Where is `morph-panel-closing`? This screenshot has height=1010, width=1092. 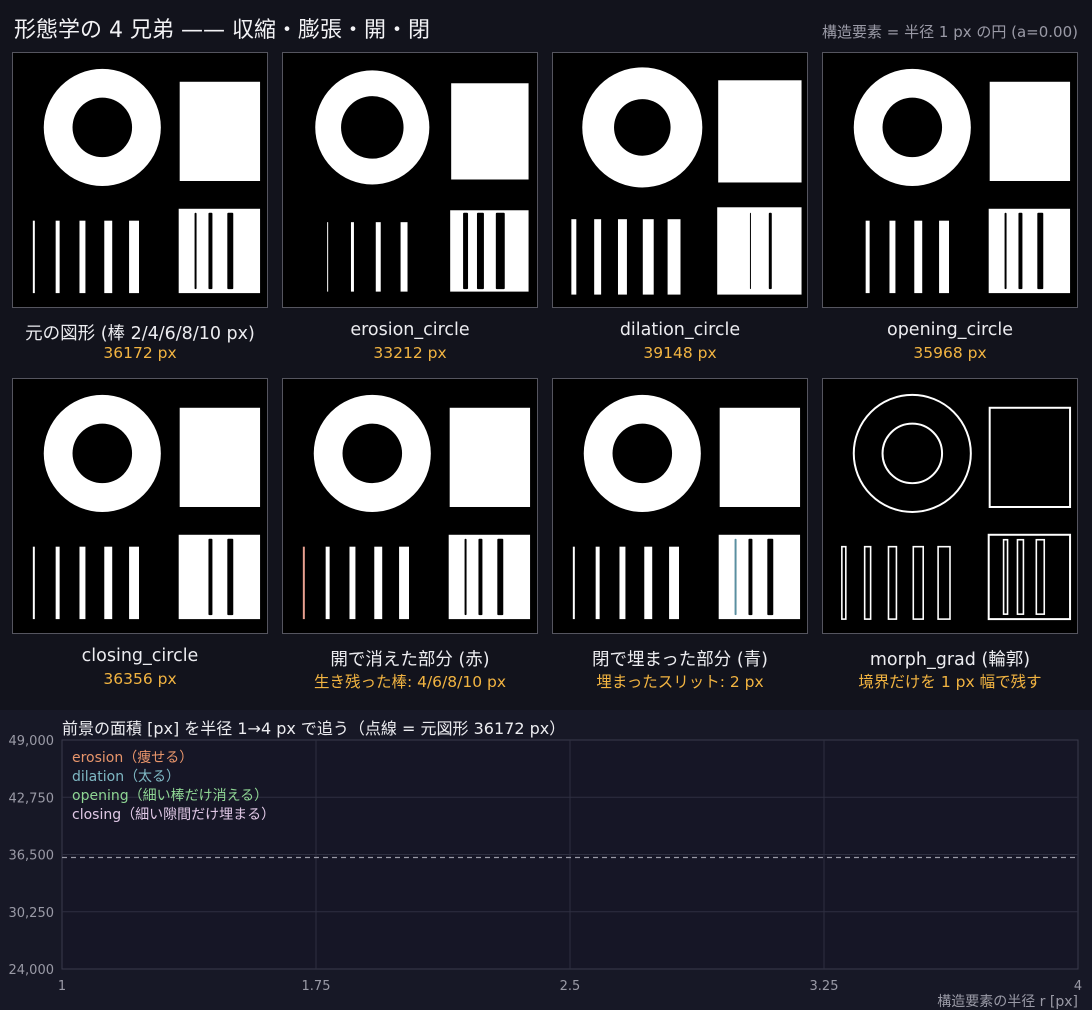
morph-panel-closing is located at coordinates (140, 506).